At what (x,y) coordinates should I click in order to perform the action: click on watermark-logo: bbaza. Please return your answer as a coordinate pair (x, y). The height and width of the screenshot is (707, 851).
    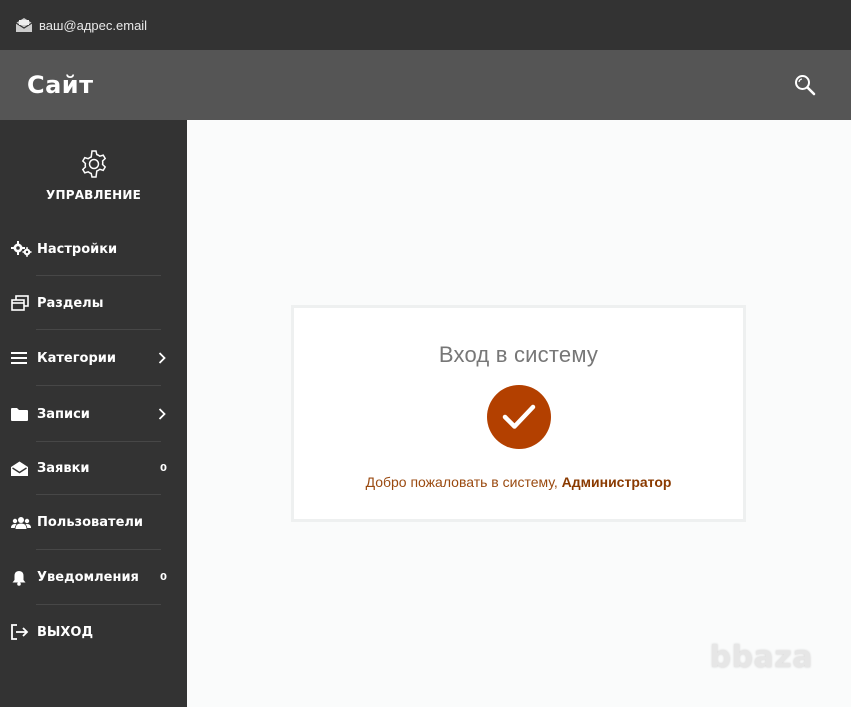
    Looking at the image, I should click on (761, 657).